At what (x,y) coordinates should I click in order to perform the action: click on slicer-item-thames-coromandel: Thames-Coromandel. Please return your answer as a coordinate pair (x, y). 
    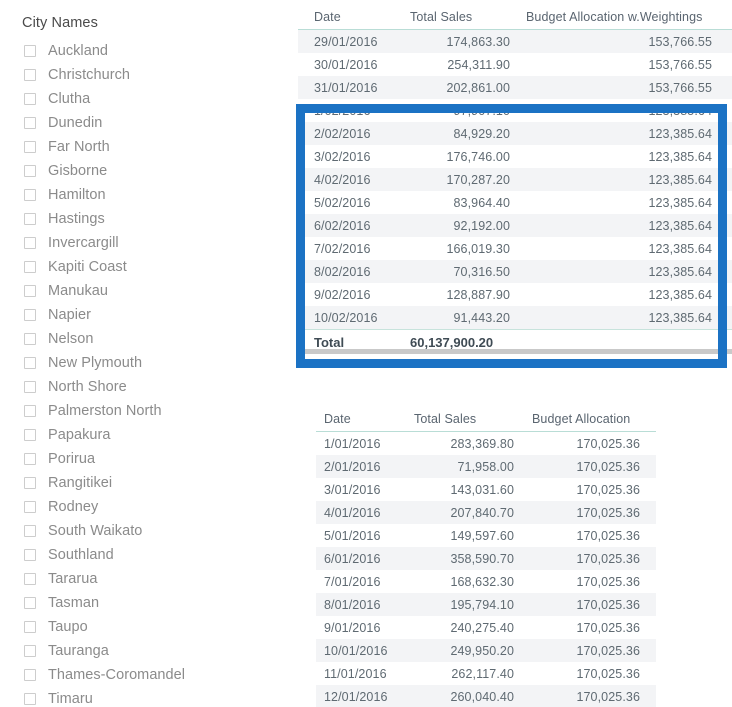
    Looking at the image, I should click on (146, 675).